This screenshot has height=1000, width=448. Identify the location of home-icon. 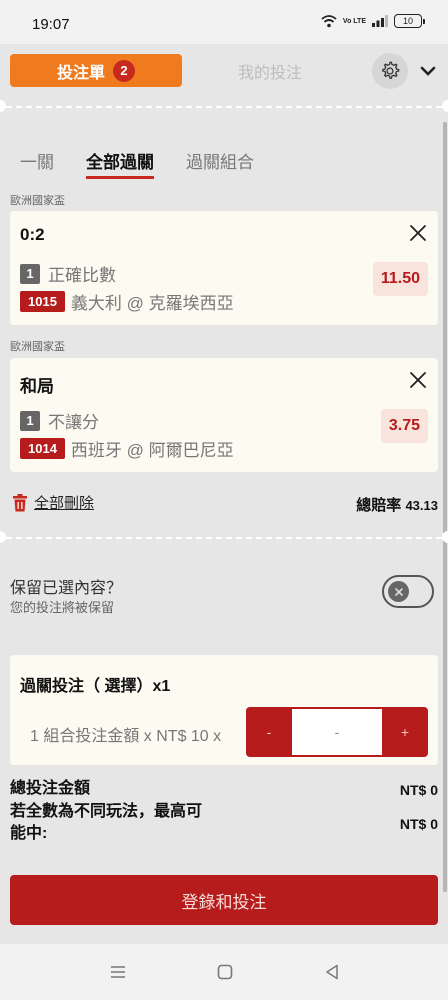
(225, 972).